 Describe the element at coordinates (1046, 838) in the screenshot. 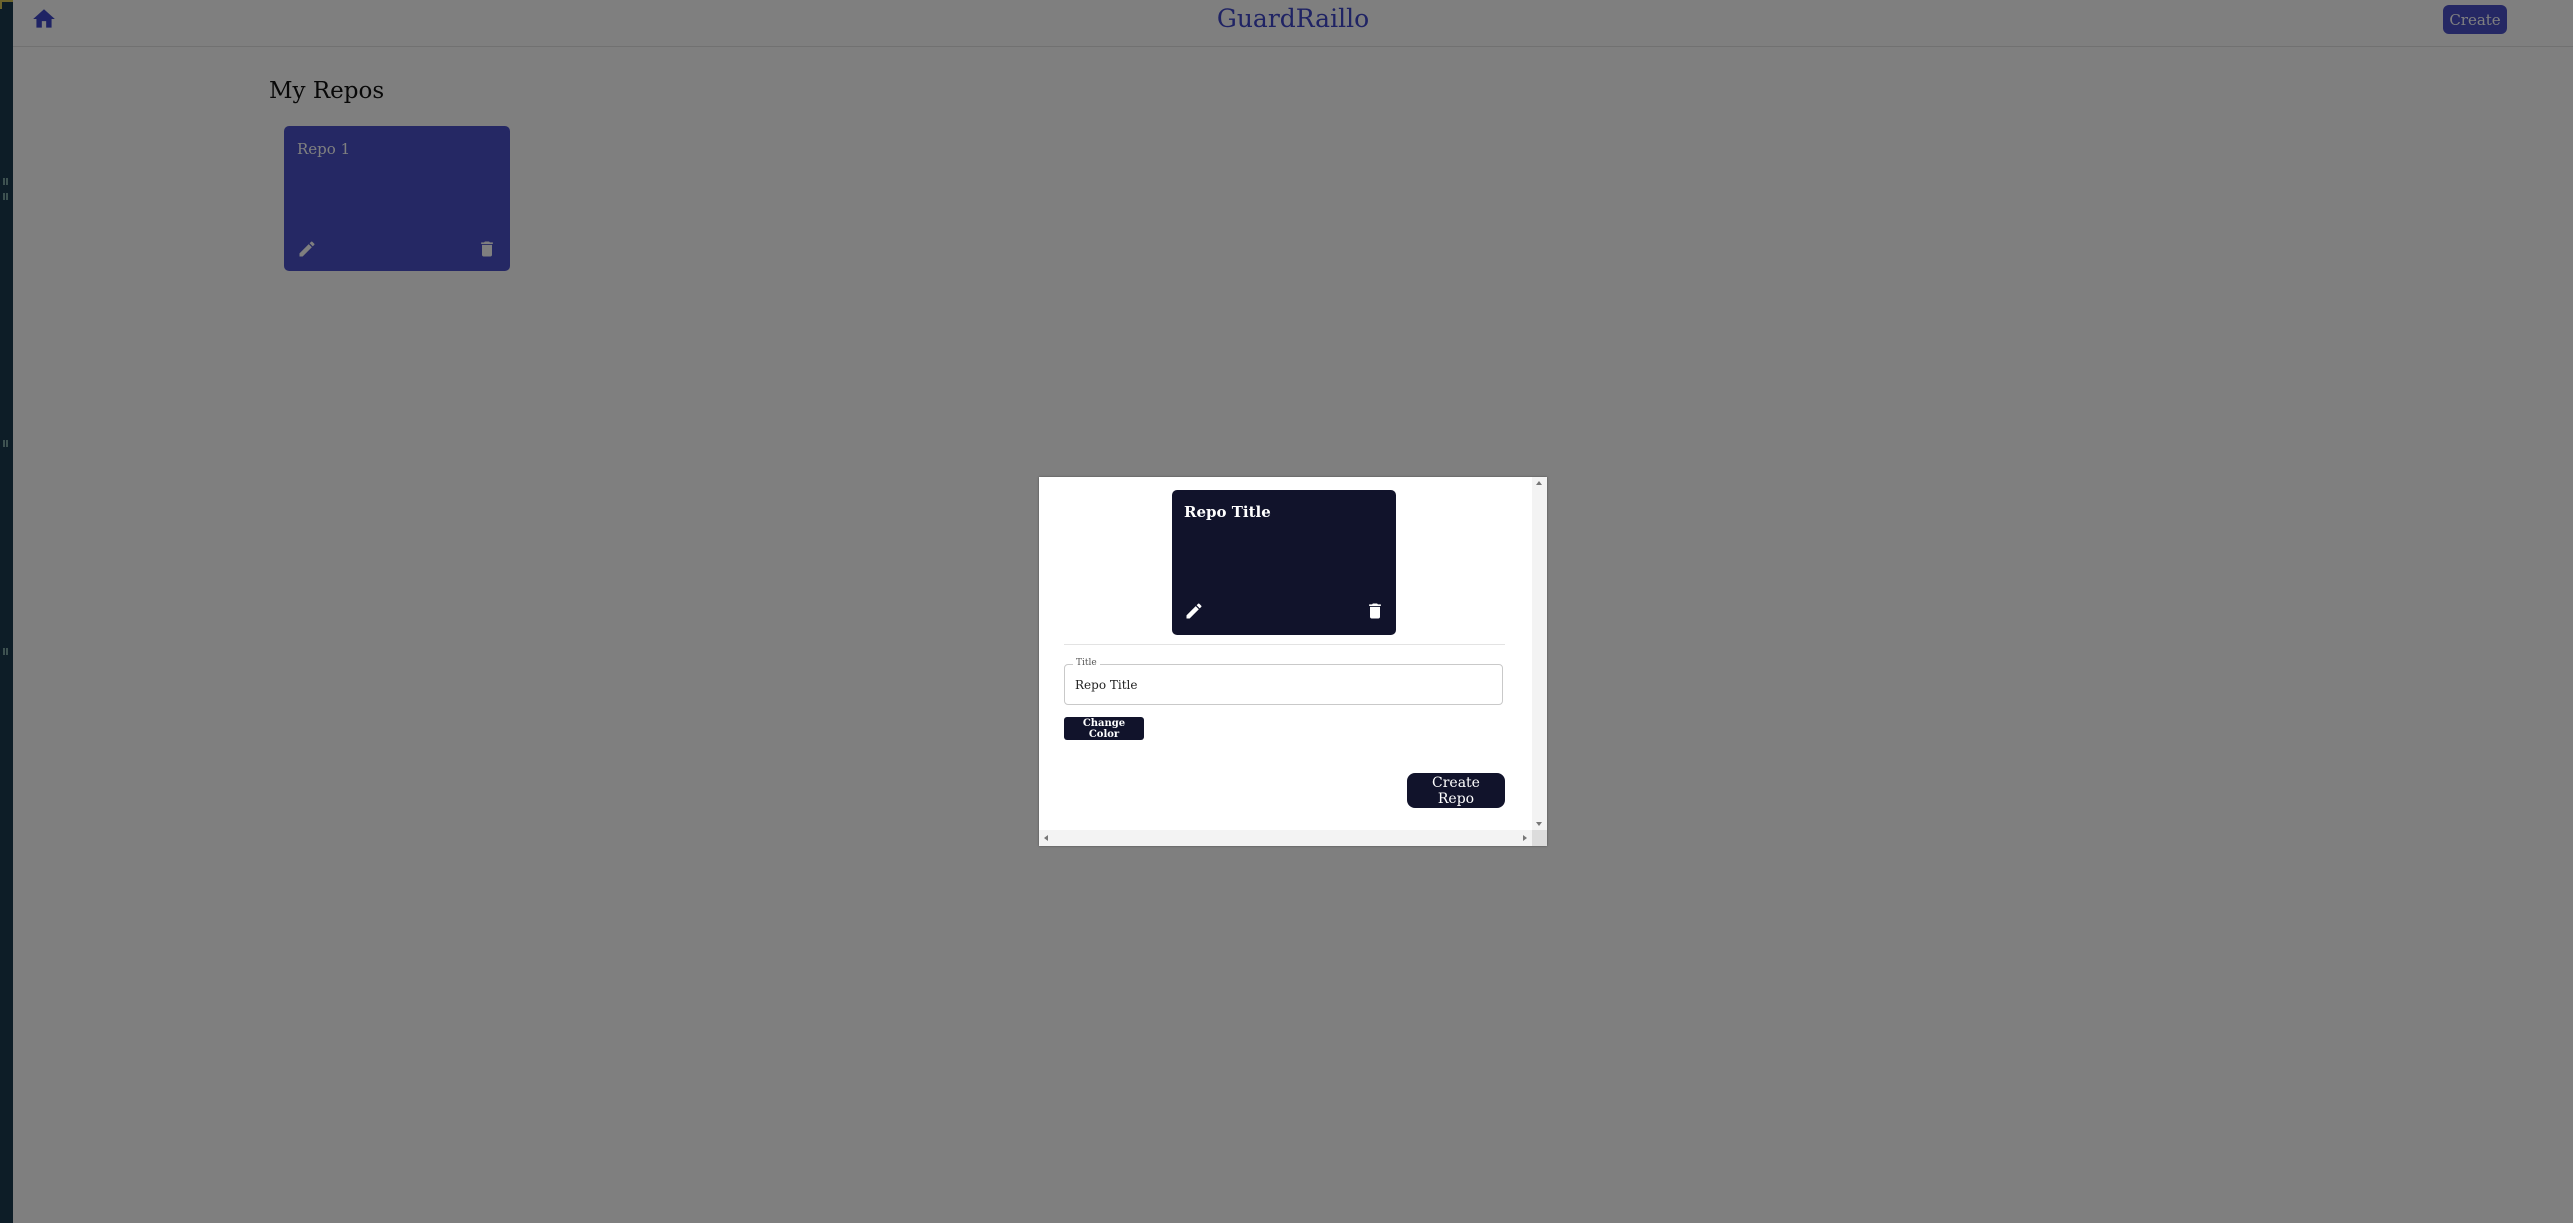

I see `scroll-left-arrow-icon` at that location.